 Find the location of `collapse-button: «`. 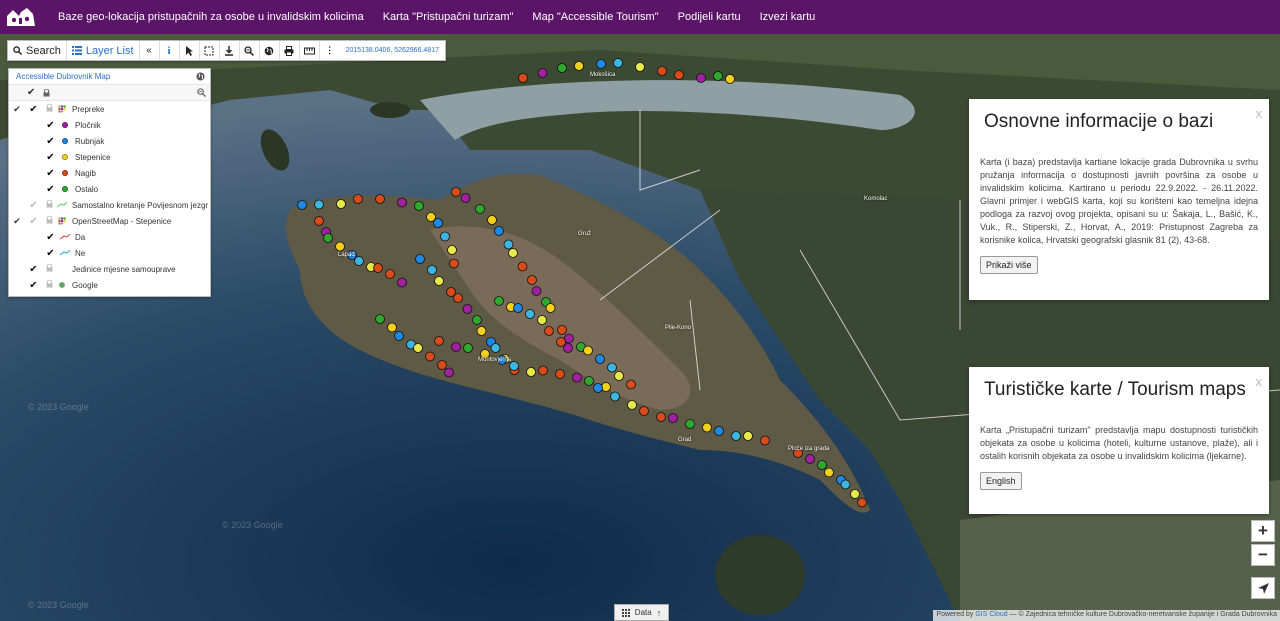

collapse-button: « is located at coordinates (150, 50).